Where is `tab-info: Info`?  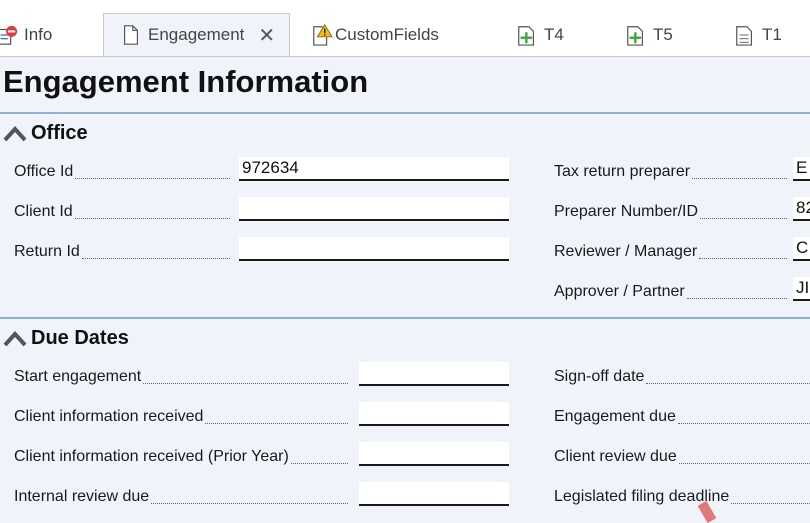 tab-info: Info is located at coordinates (26, 35).